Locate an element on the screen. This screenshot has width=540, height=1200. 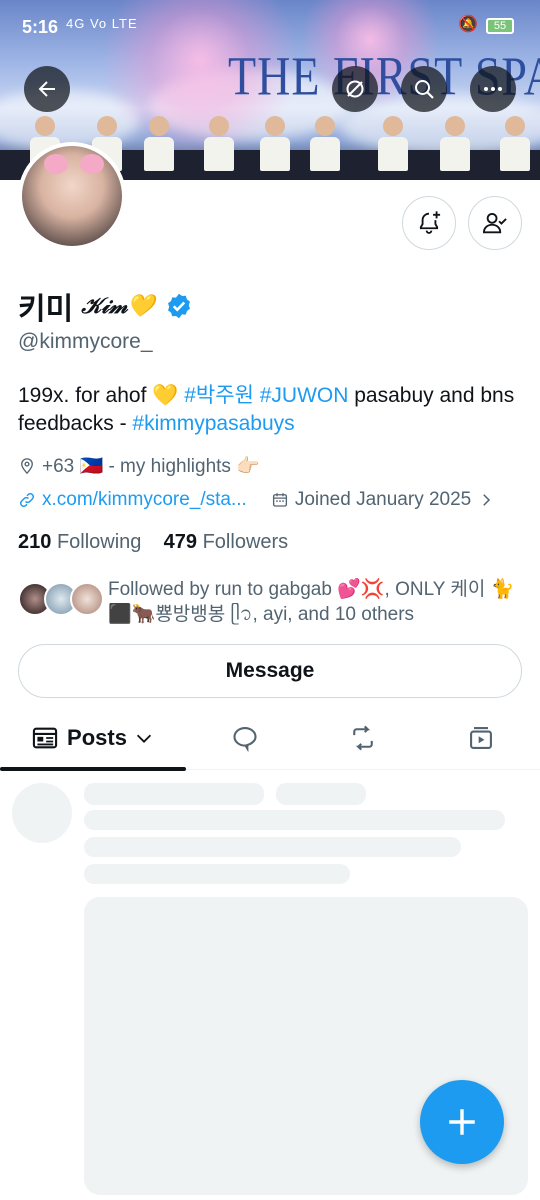
verified-badge-icon is located at coordinates (179, 306).